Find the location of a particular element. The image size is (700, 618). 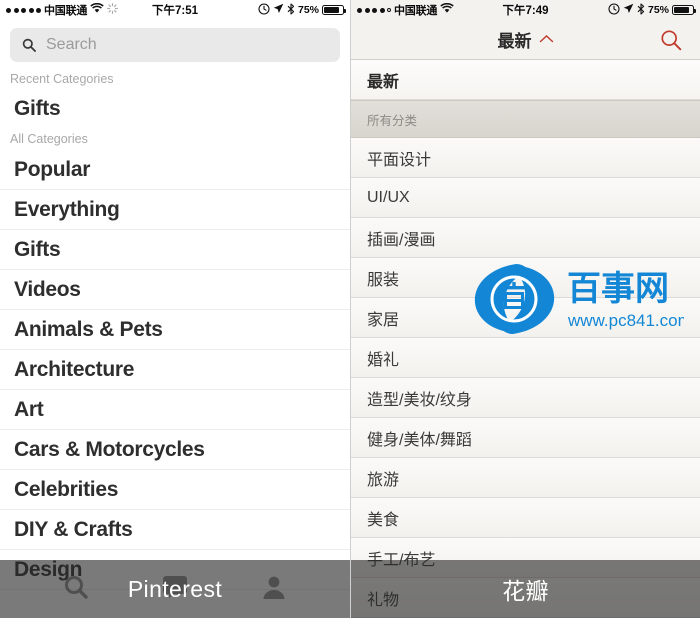

search-placeholder: Search is located at coordinates (71, 44).